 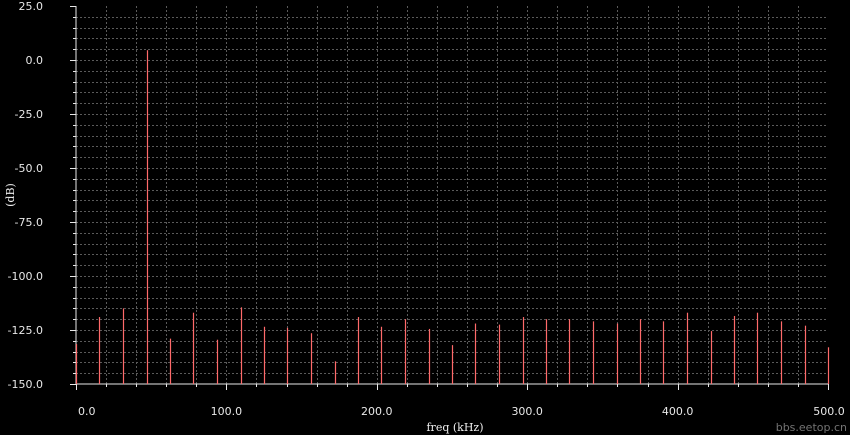 What do you see at coordinates (377, 411) in the screenshot?
I see `x-tick-label: 200.0` at bounding box center [377, 411].